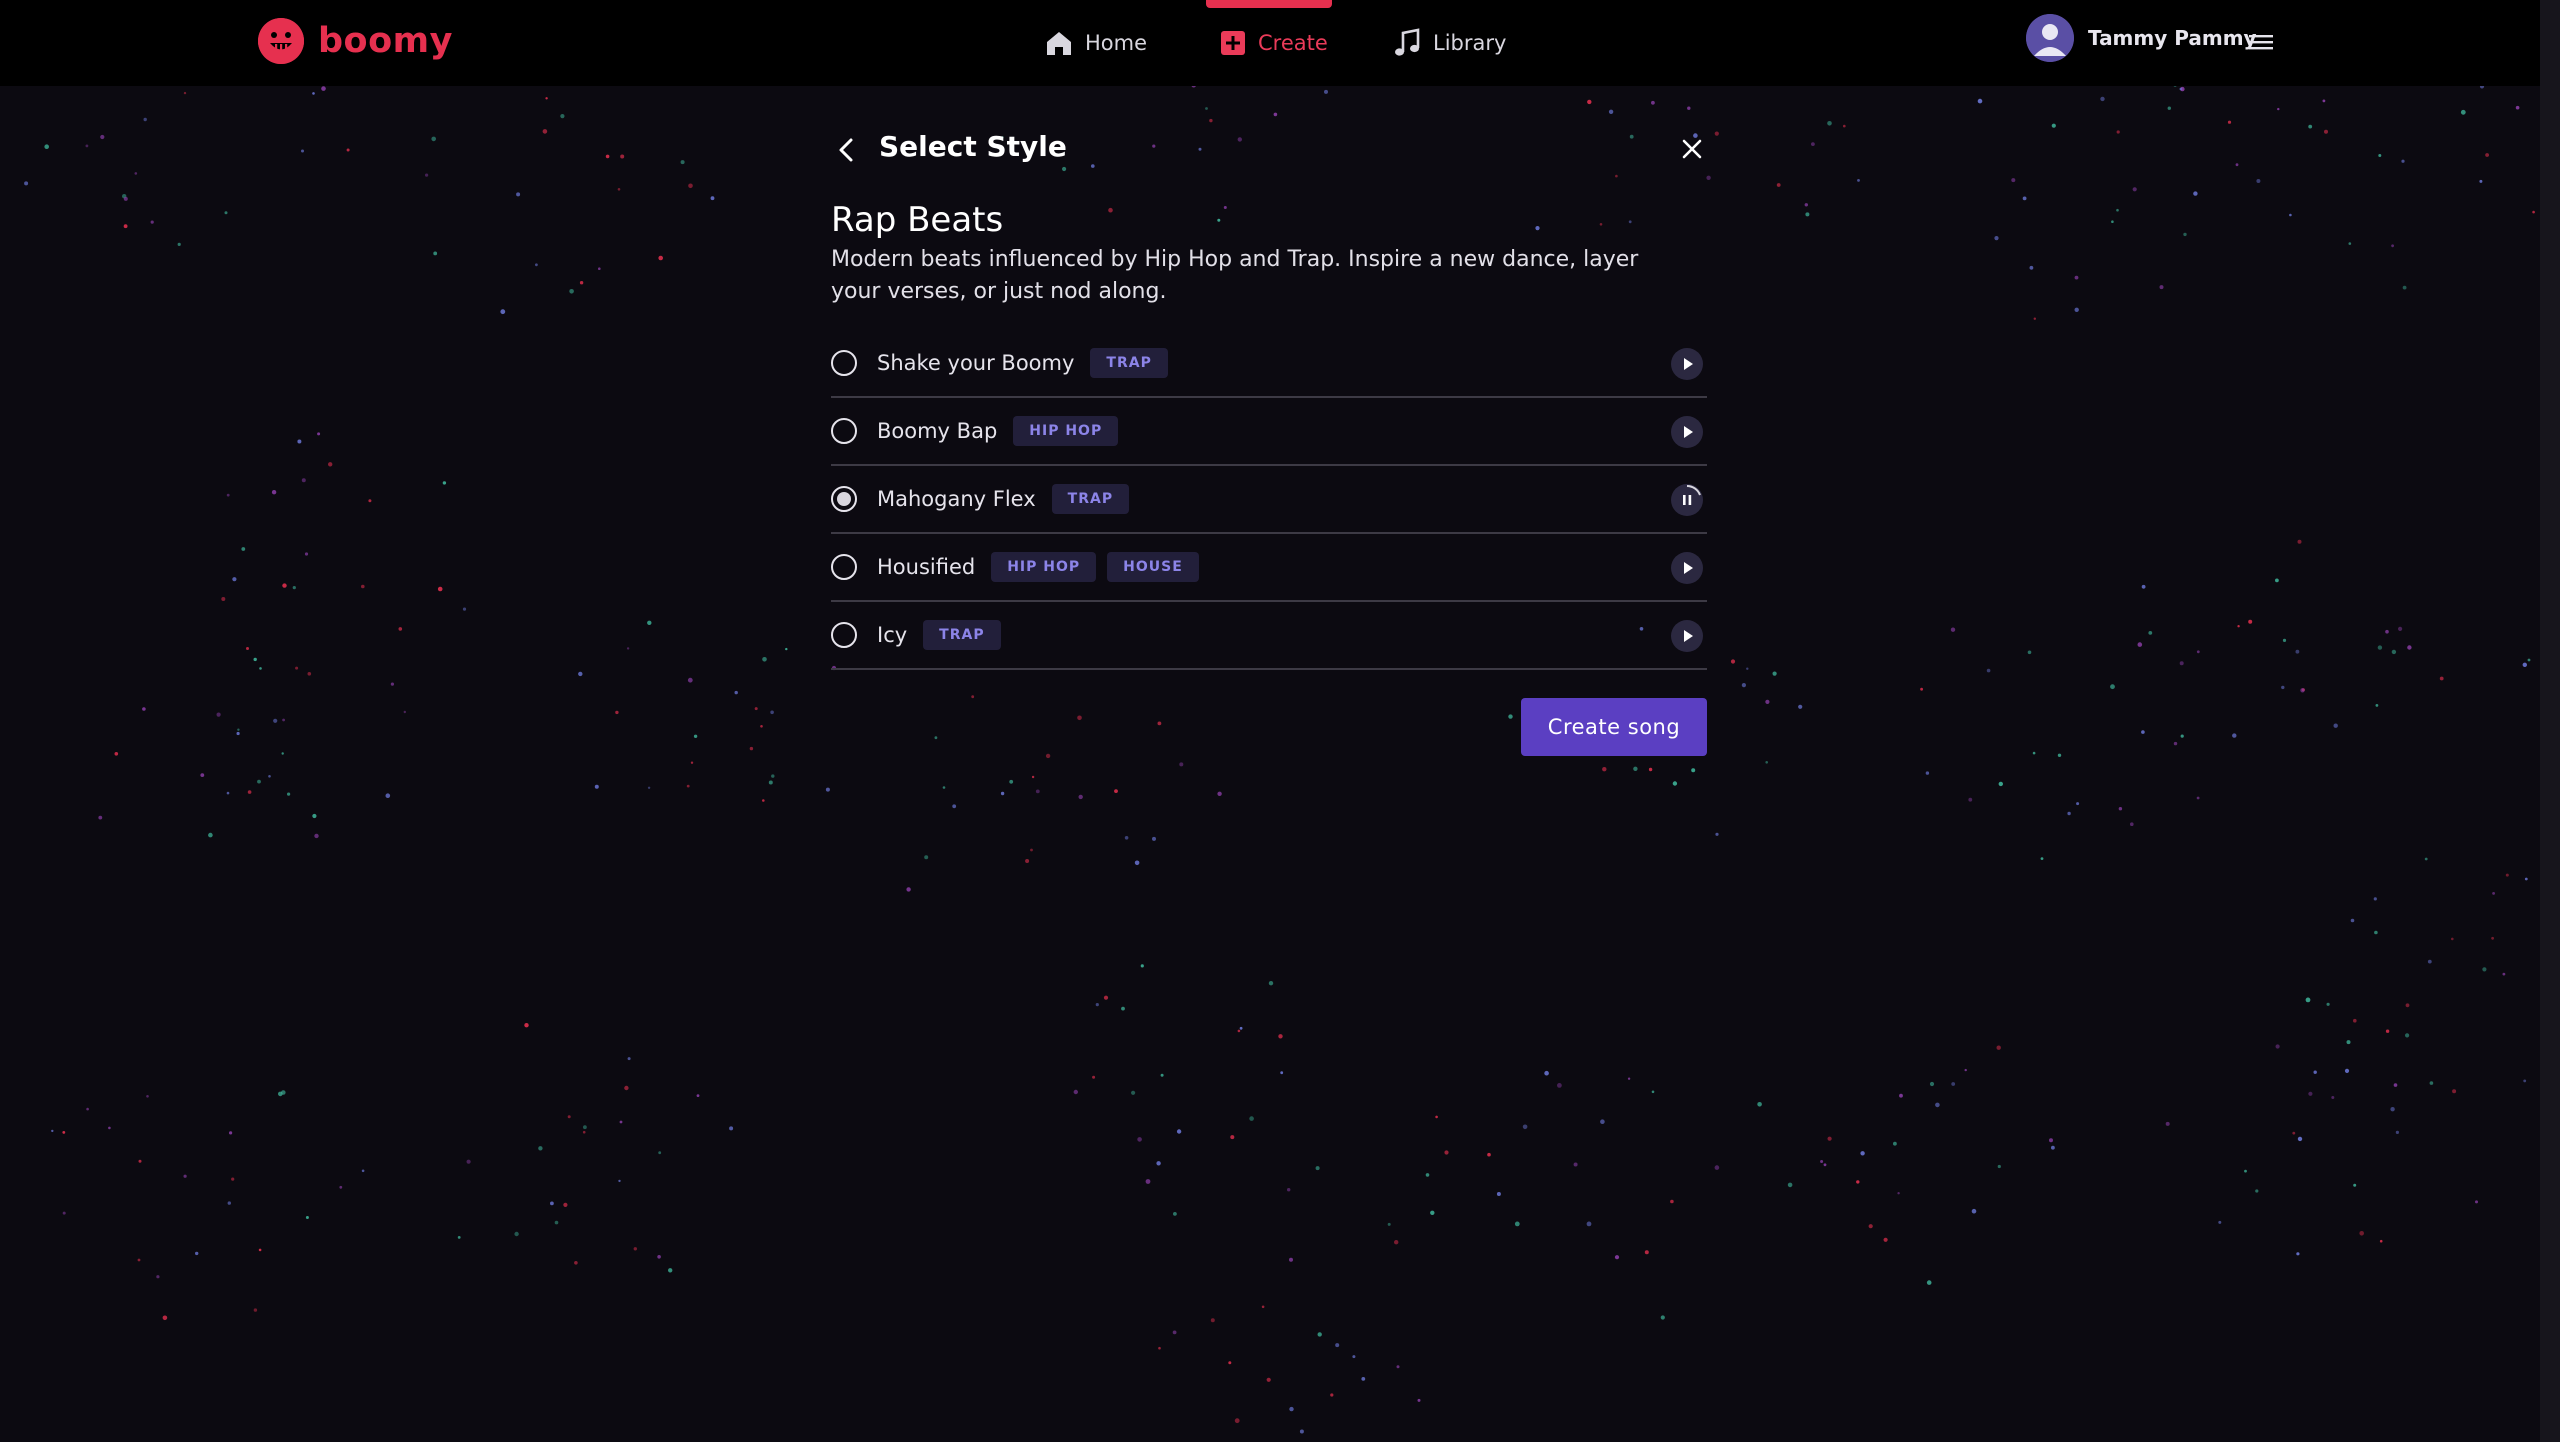 The image size is (2560, 1442). I want to click on track-row: Housified HIP HOP HOUSE, so click(1269, 568).